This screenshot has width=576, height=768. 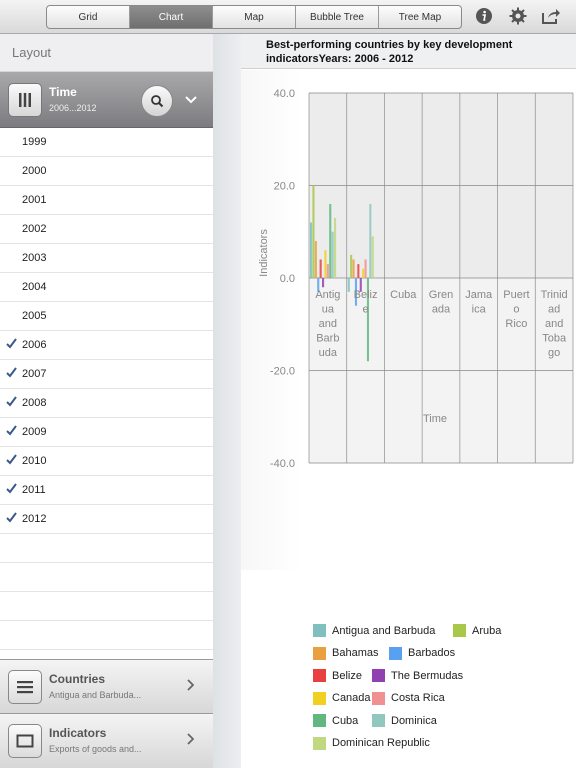 I want to click on year-item: 2000, so click(x=106, y=171).